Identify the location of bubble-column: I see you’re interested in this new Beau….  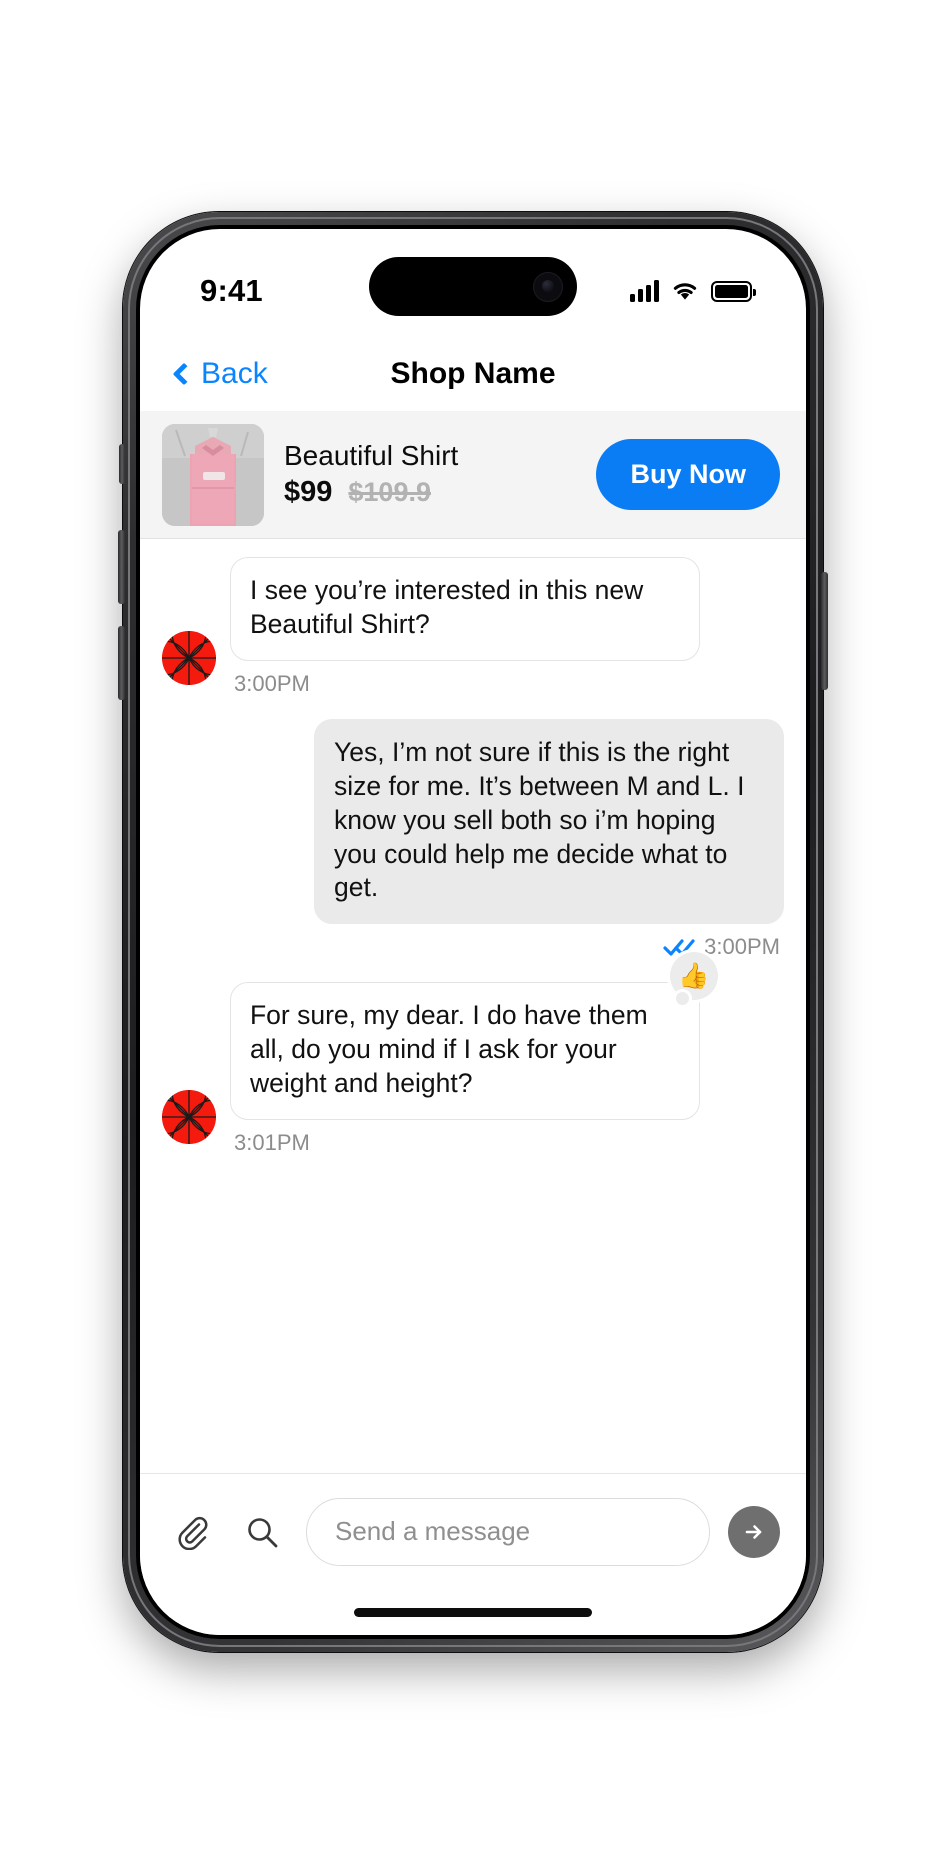
(465, 636).